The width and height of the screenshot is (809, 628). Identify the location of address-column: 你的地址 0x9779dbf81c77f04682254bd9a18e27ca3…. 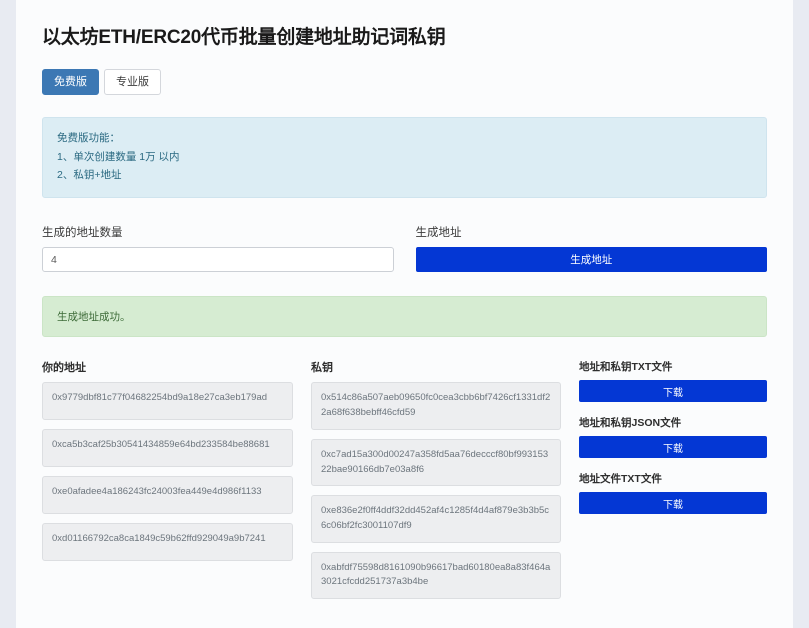
(167, 483).